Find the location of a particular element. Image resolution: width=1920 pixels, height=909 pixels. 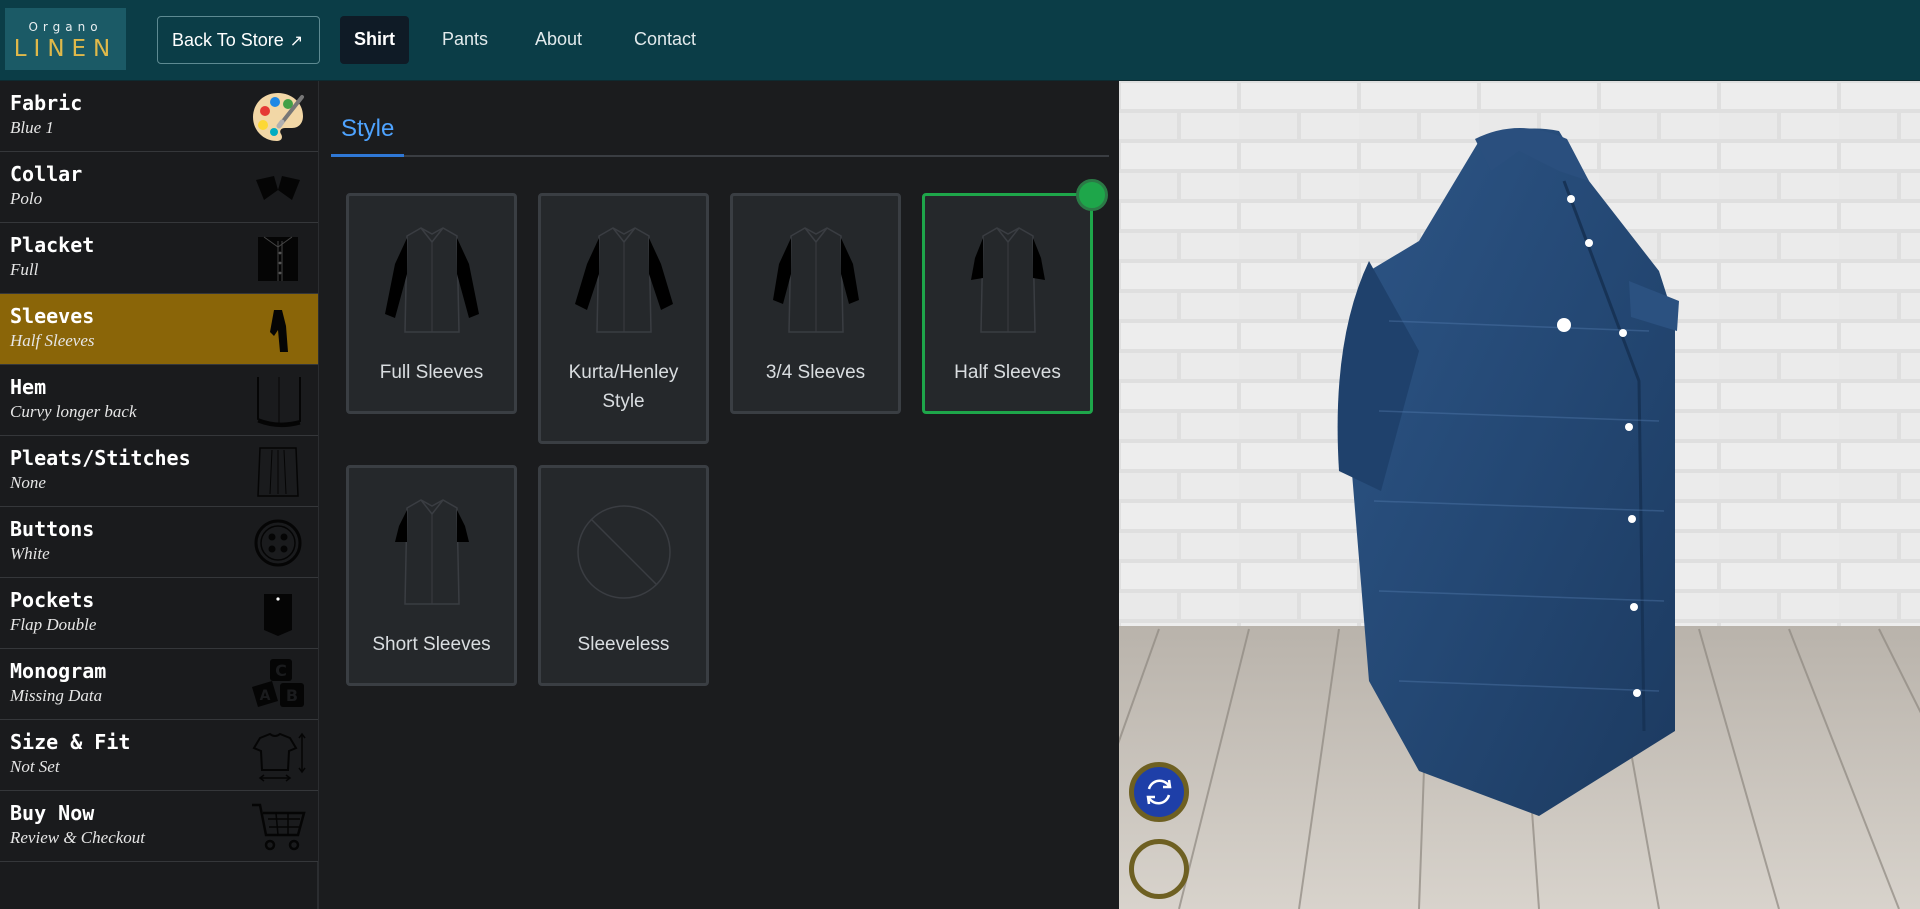

option-label: Full Sleeves is located at coordinates (431, 372).